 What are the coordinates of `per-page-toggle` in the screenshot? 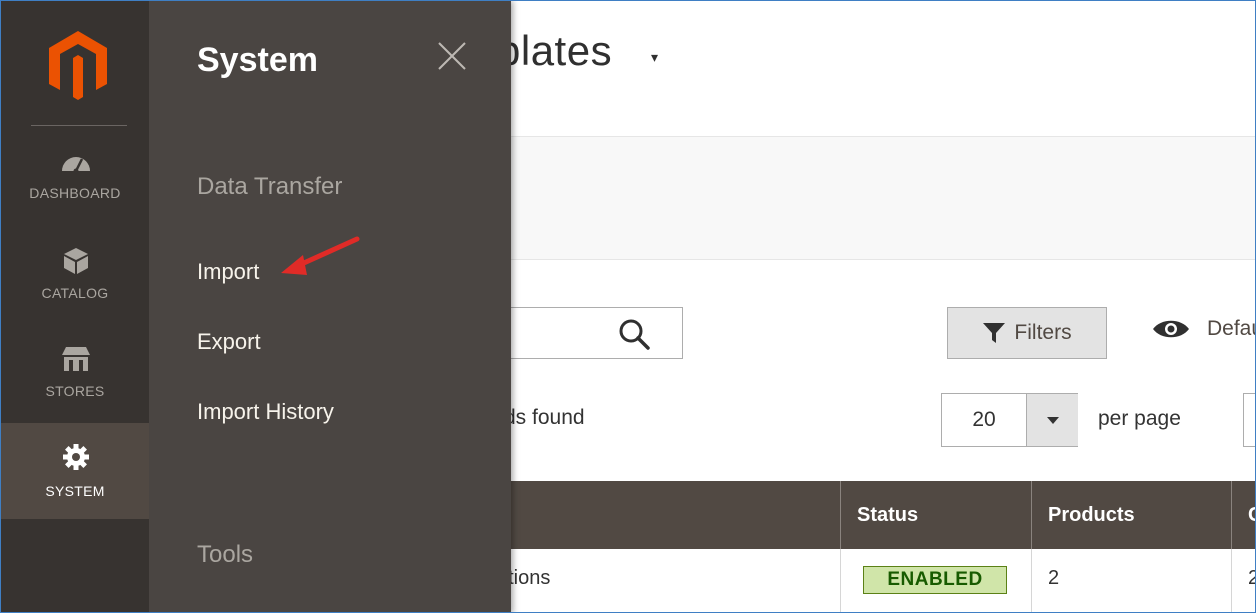 It's located at (1052, 420).